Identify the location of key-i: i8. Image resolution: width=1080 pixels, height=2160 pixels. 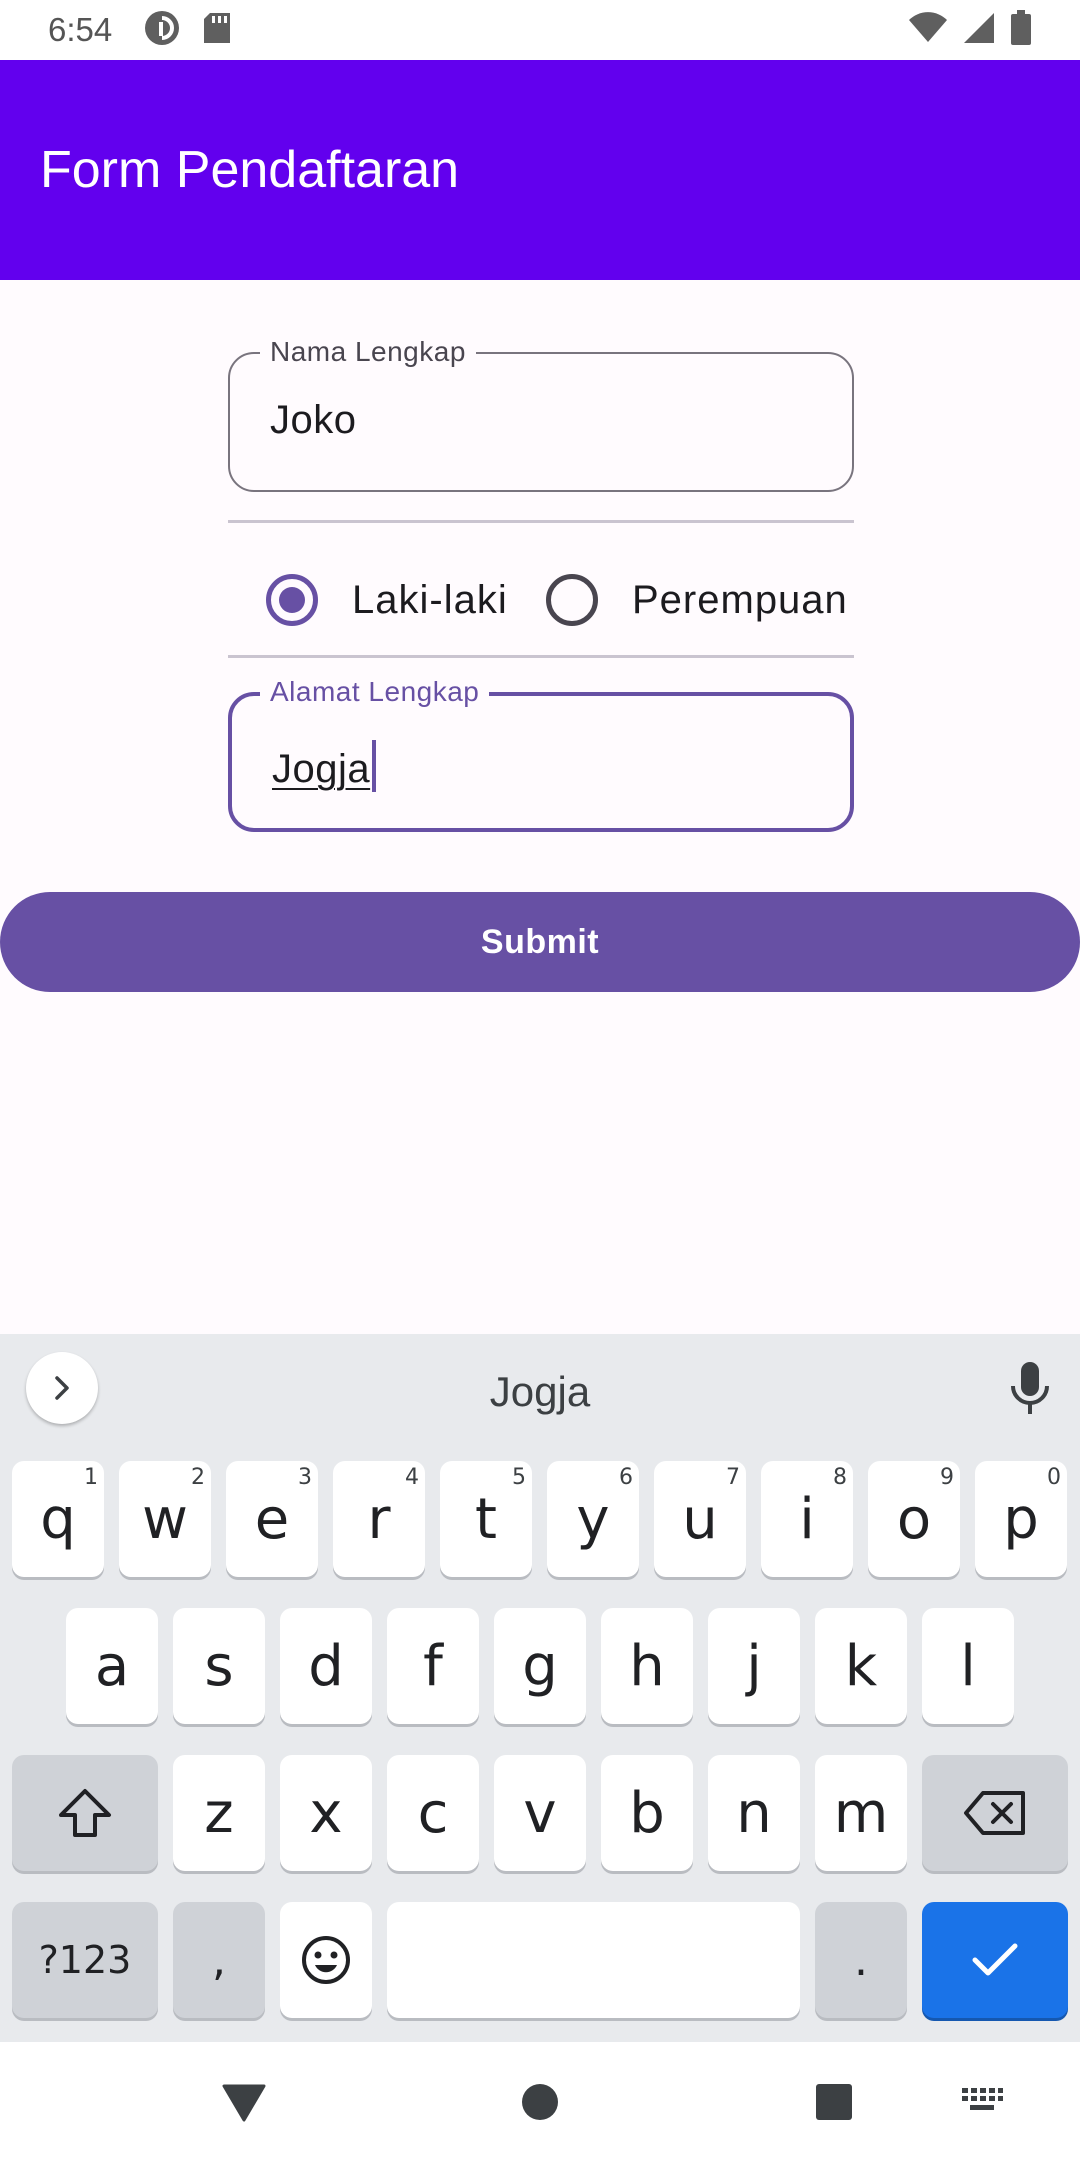
(807, 1519).